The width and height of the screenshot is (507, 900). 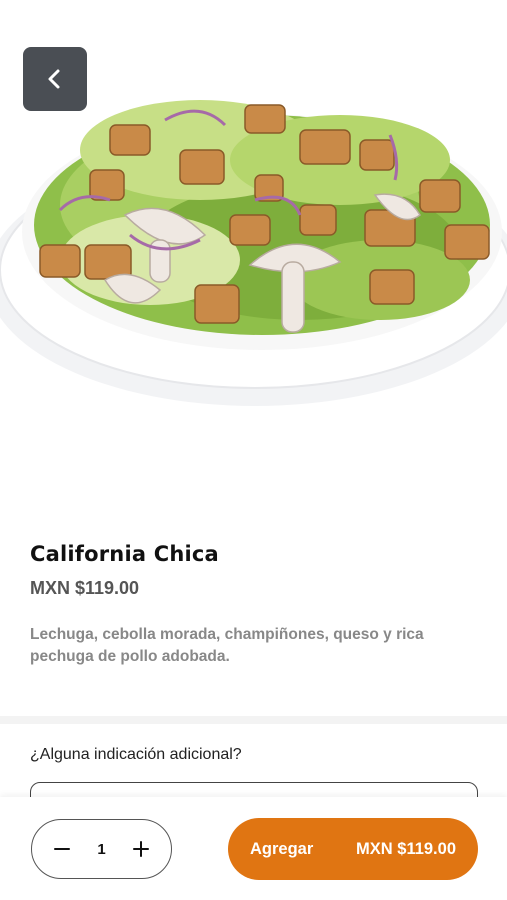 What do you see at coordinates (282, 848) in the screenshot?
I see `add-button-label: Agregar` at bounding box center [282, 848].